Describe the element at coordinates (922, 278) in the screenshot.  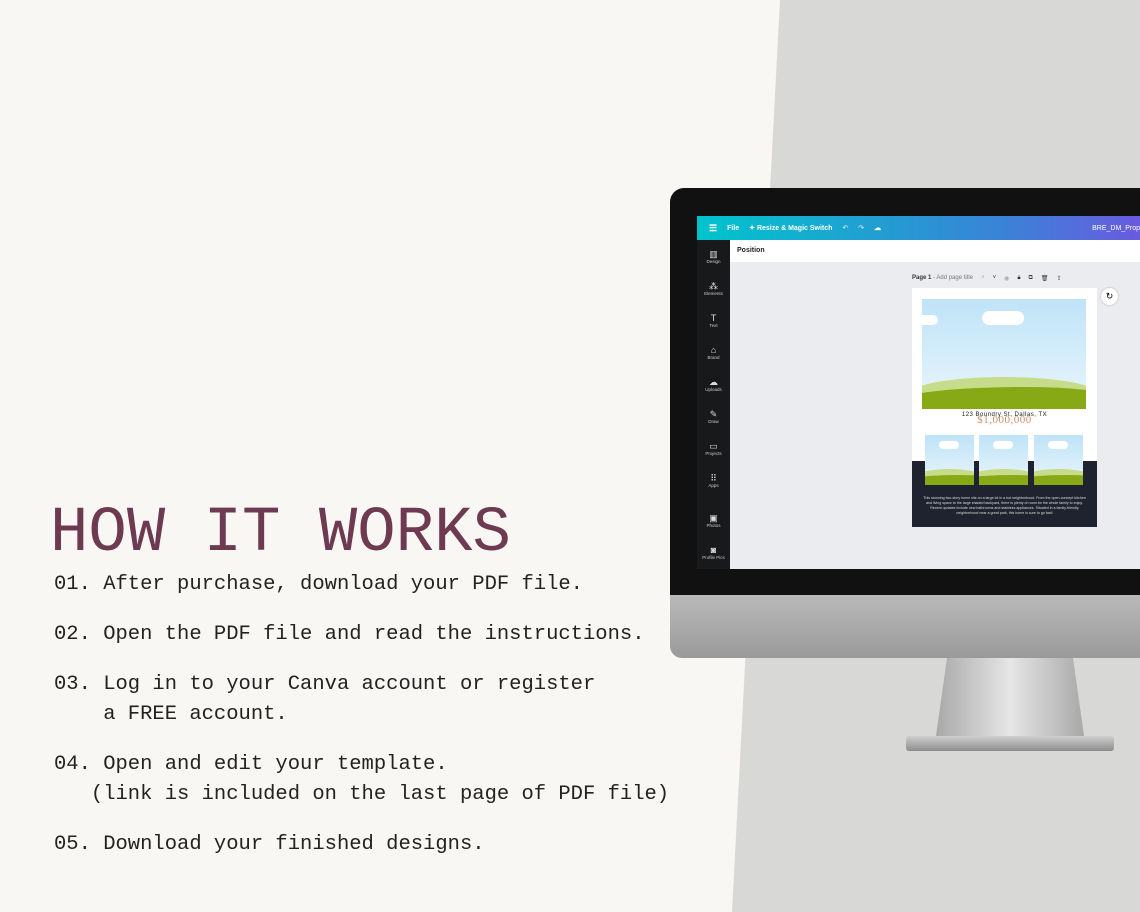
I see `page-label: Page 1` at that location.